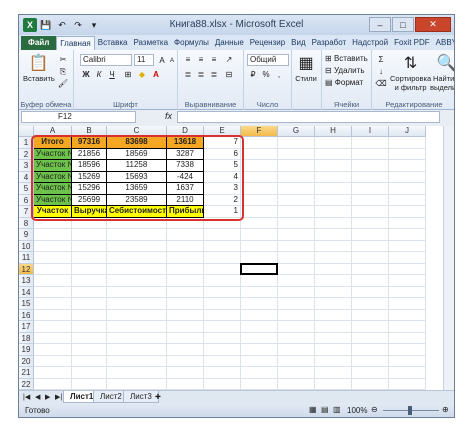 The height and width of the screenshot is (437, 474). What do you see at coordinates (412, 43) in the screenshot?
I see `tab-foxit-pdf: Foxit PDF` at bounding box center [412, 43].